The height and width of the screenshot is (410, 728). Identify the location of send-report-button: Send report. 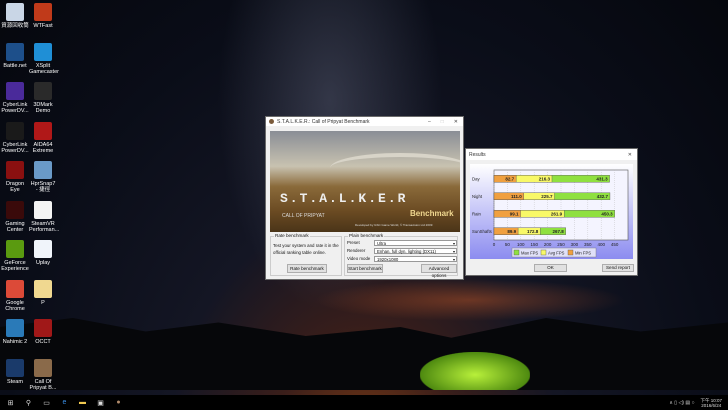
(618, 268).